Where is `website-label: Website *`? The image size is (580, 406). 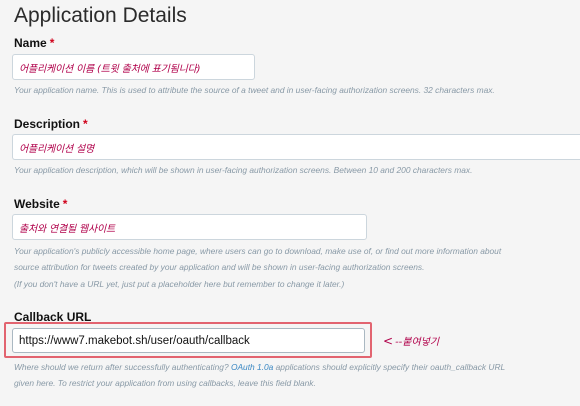
website-label: Website * is located at coordinates (40, 204).